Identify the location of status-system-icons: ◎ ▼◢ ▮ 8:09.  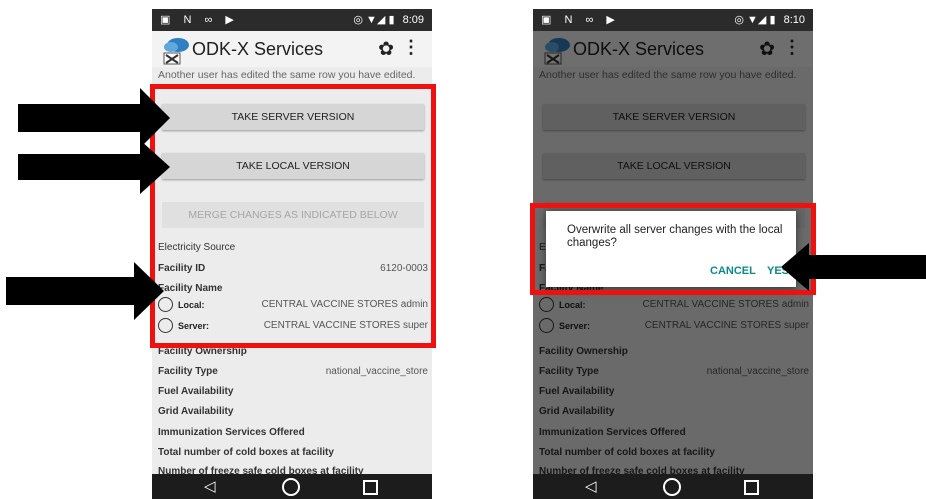
(386, 19).